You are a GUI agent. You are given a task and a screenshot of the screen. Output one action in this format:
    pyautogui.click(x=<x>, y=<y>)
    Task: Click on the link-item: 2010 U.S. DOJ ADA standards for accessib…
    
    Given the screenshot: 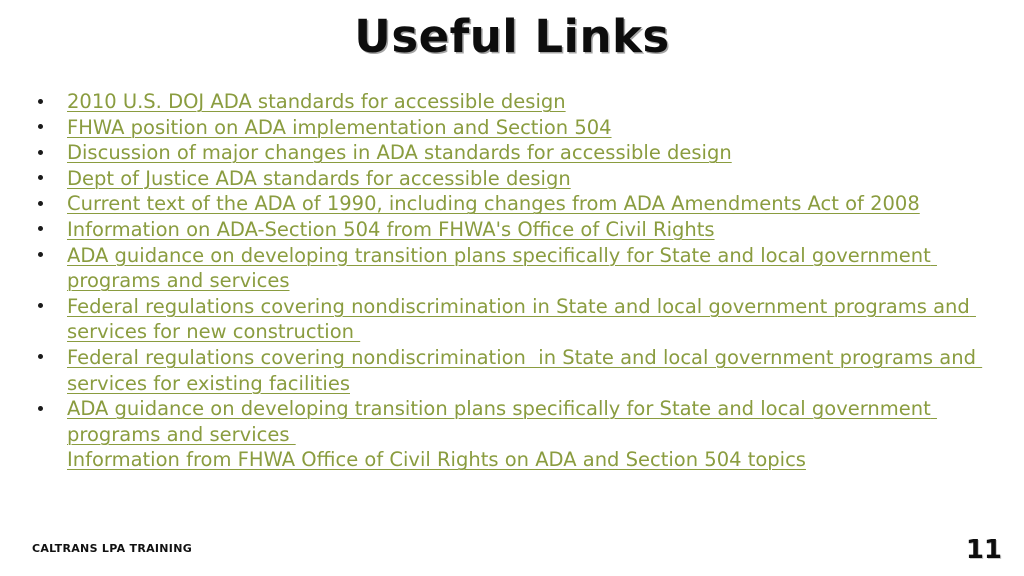 What is the action you would take?
    pyautogui.click(x=316, y=101)
    